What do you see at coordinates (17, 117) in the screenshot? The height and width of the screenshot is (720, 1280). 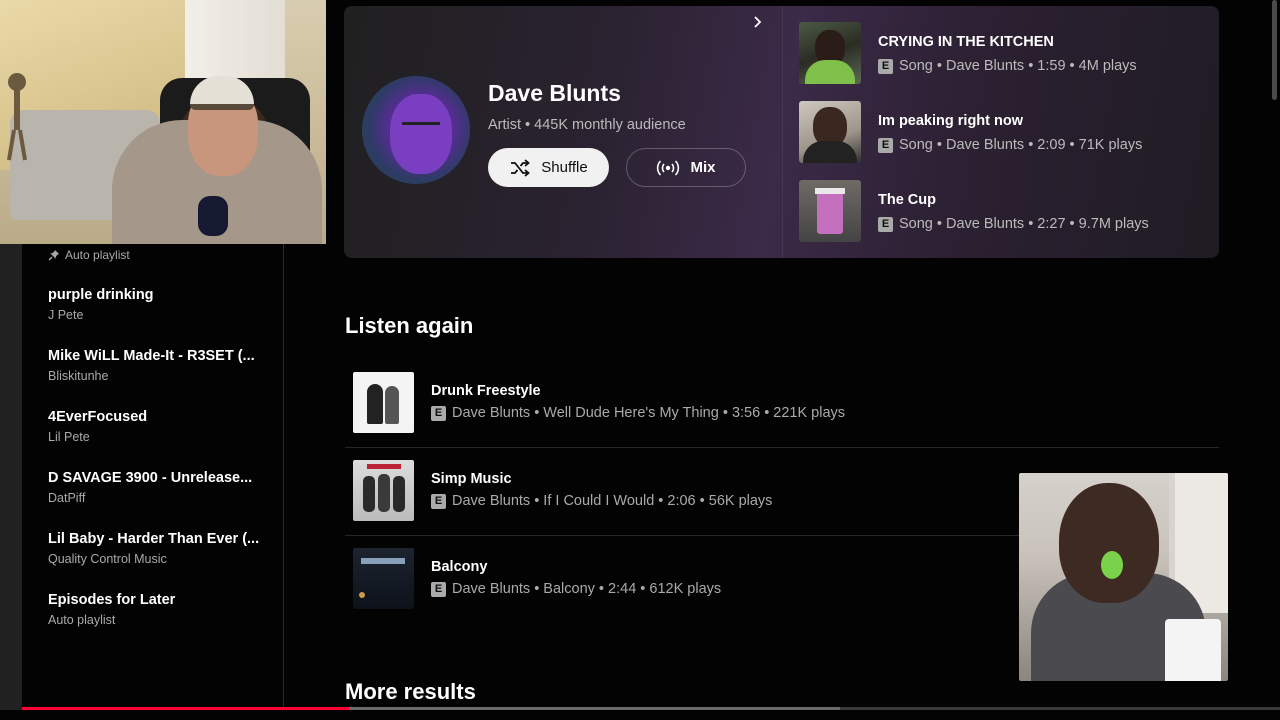 I see `alien-figure-icon` at bounding box center [17, 117].